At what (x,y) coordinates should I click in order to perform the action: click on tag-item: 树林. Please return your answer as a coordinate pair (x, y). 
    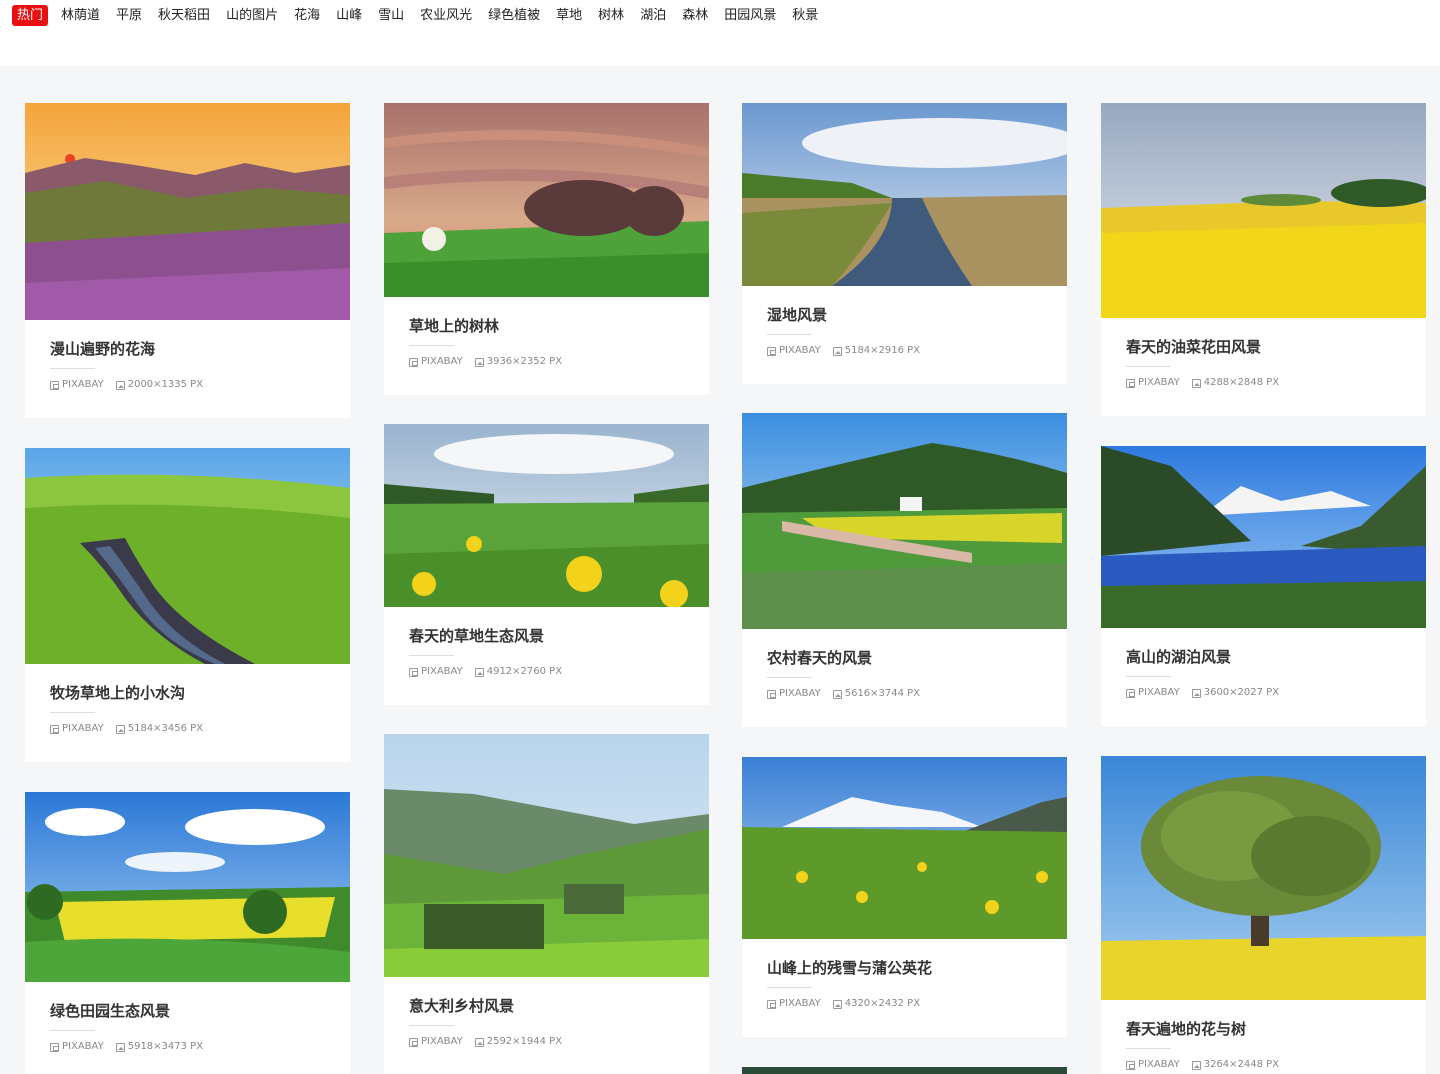
    Looking at the image, I should click on (611, 15).